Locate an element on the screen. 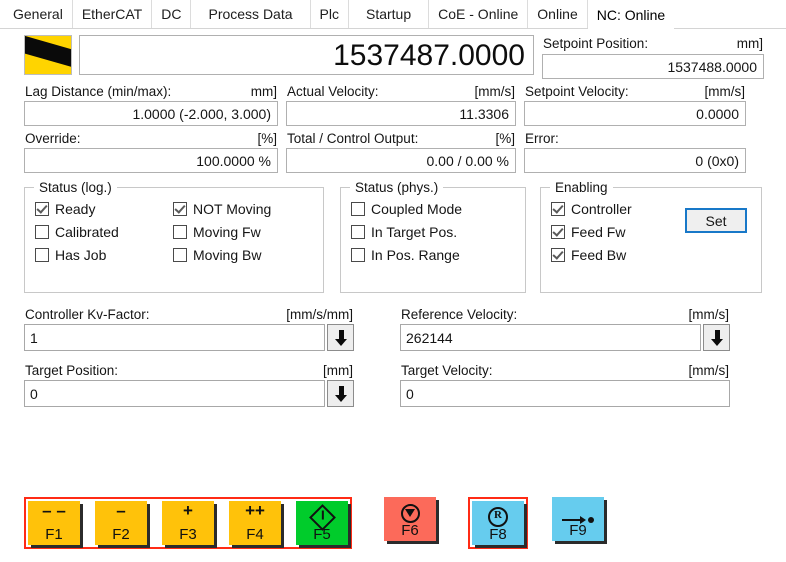 The image size is (786, 562). override-value: 100.0000 % is located at coordinates (151, 160).